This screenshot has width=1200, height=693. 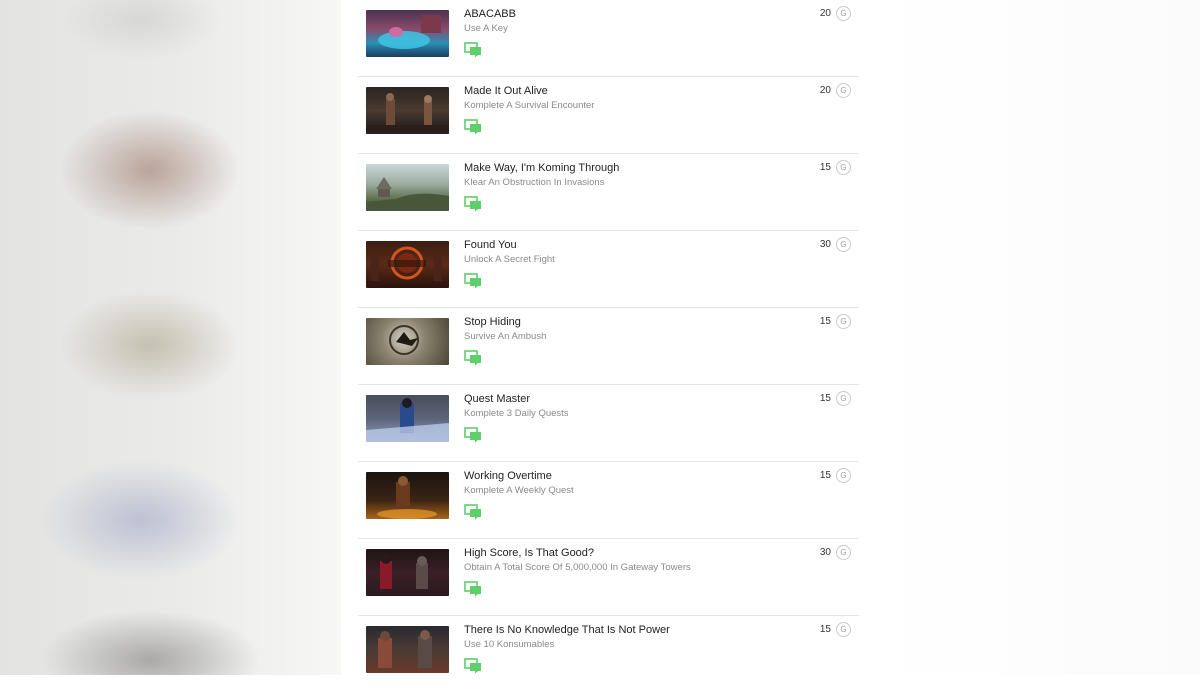 I want to click on achievement-description: Unlock A Secret Fight, so click(x=509, y=259).